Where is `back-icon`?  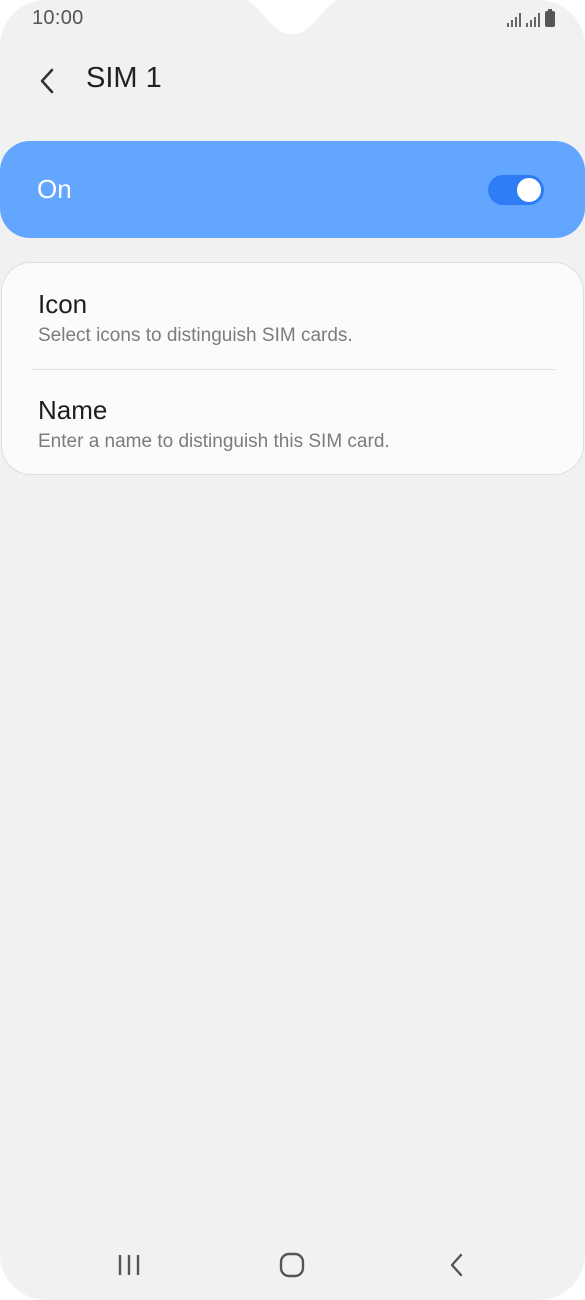 back-icon is located at coordinates (456, 1265).